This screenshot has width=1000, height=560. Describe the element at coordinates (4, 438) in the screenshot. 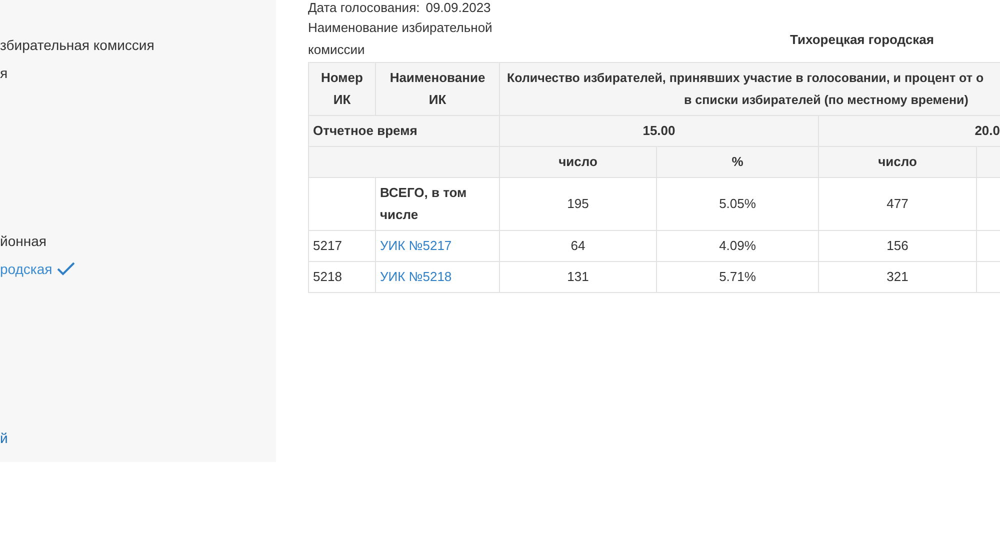

I see `sidebar-item: й` at that location.